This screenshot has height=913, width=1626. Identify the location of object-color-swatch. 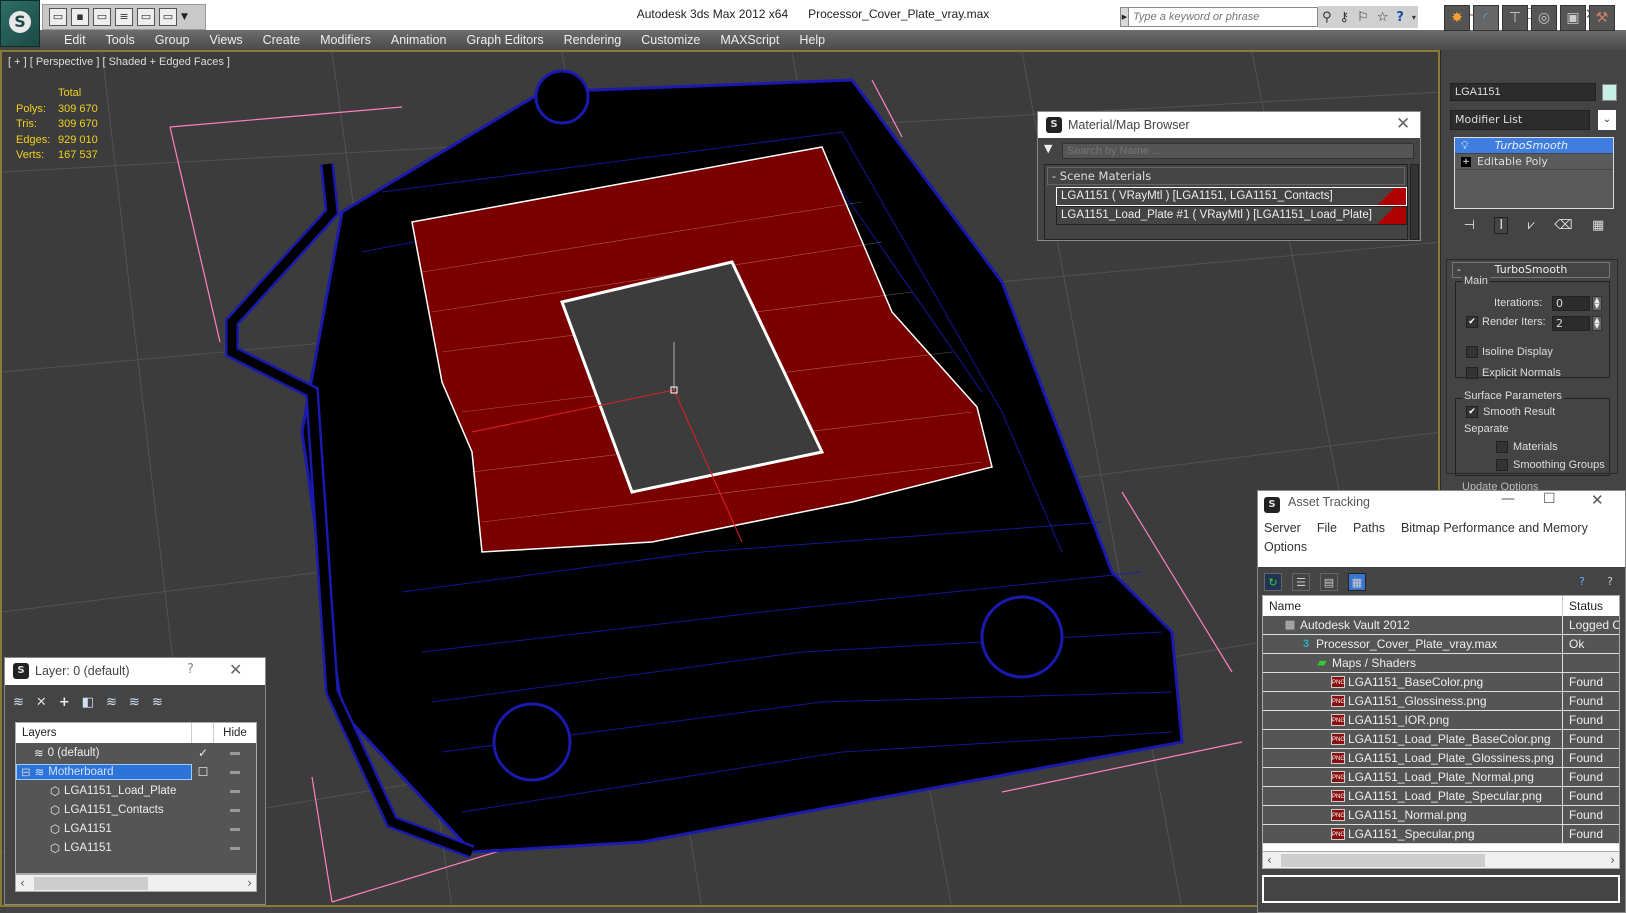
(1609, 92).